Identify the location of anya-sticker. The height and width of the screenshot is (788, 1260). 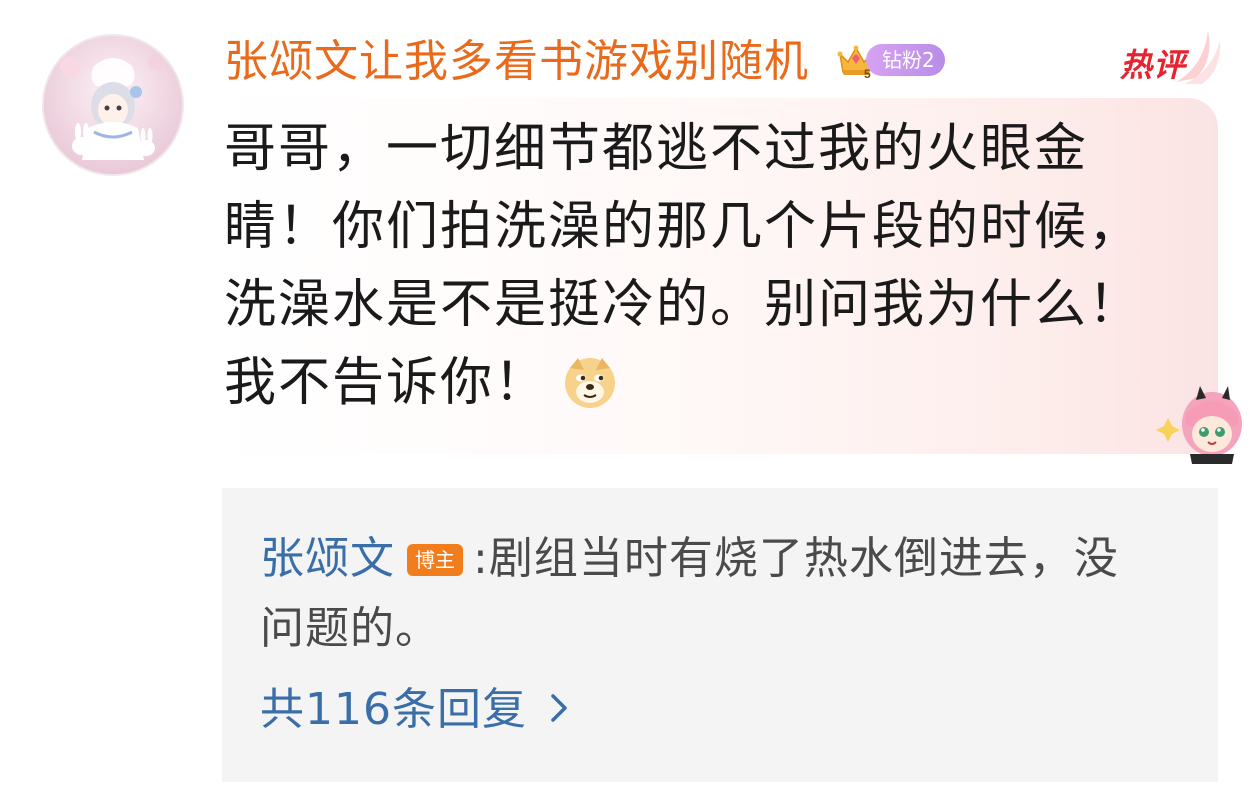
(1201, 422).